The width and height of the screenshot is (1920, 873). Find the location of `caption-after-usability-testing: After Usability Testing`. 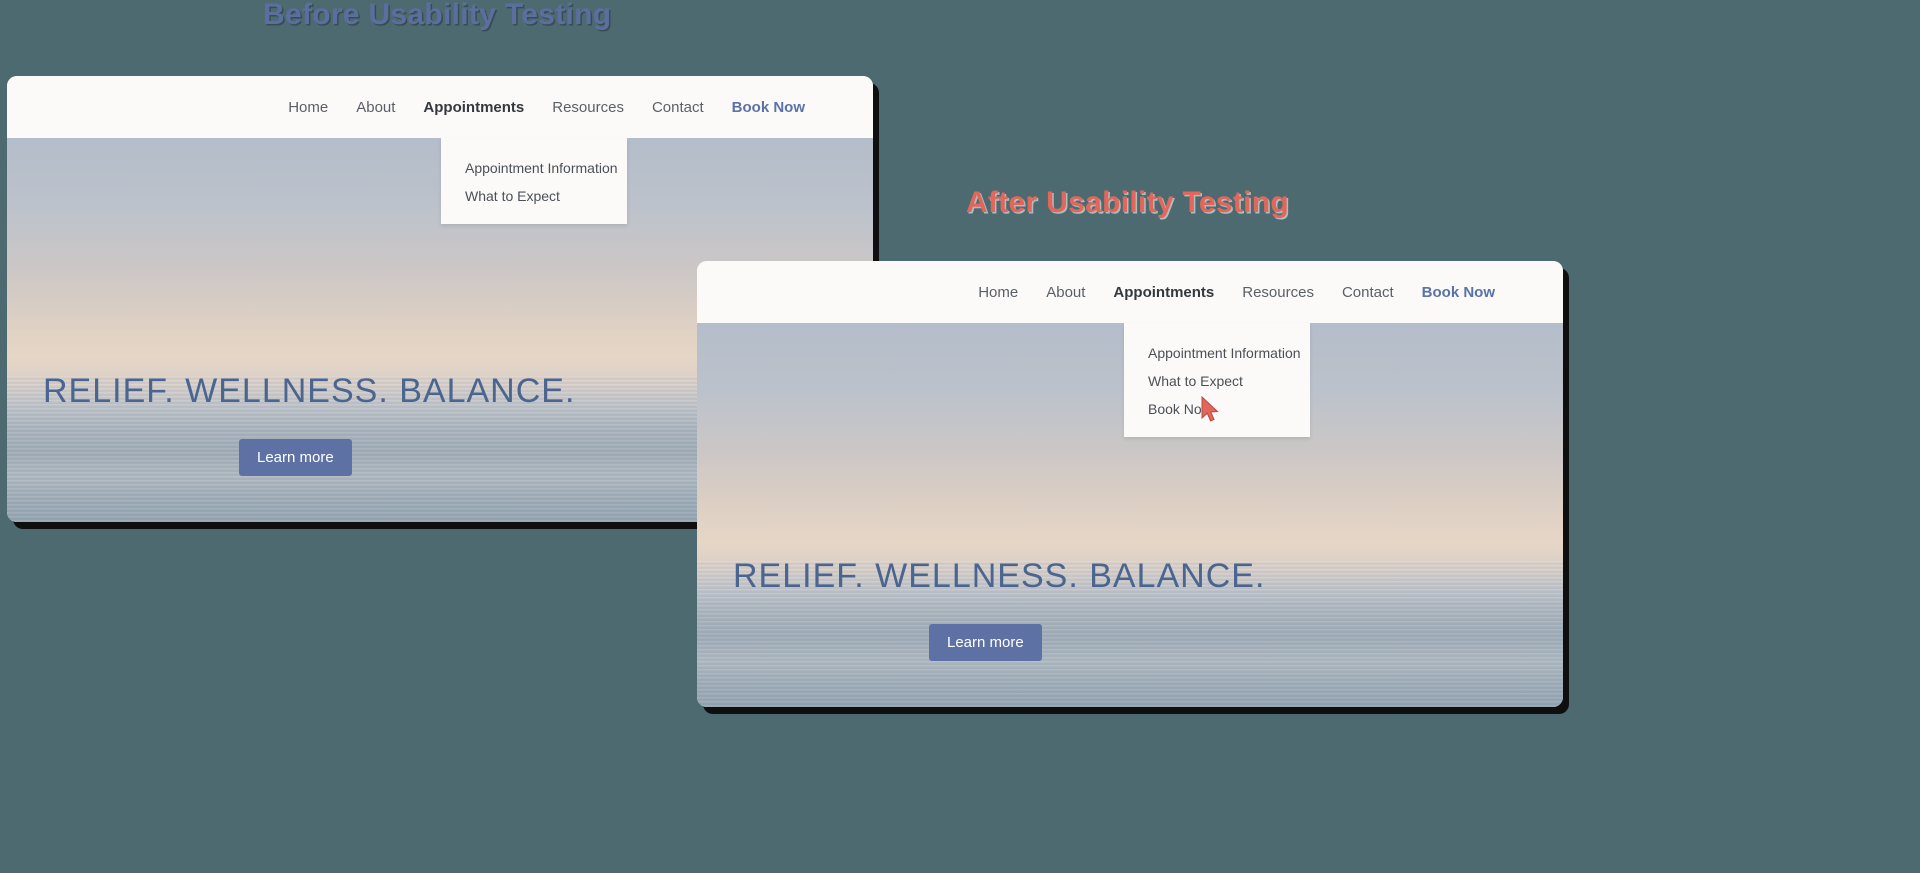

caption-after-usability-testing: After Usability Testing is located at coordinates (1128, 202).